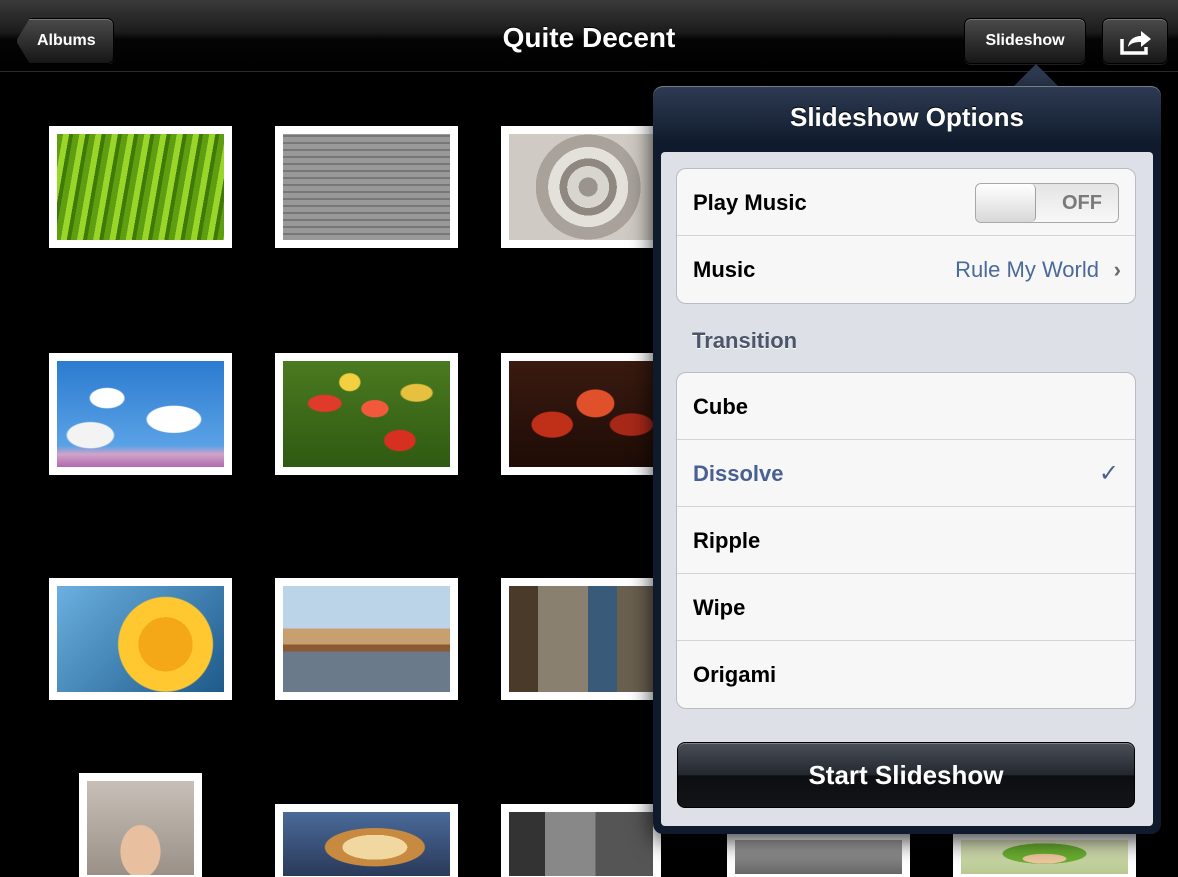  I want to click on toggle-knob, so click(1006, 203).